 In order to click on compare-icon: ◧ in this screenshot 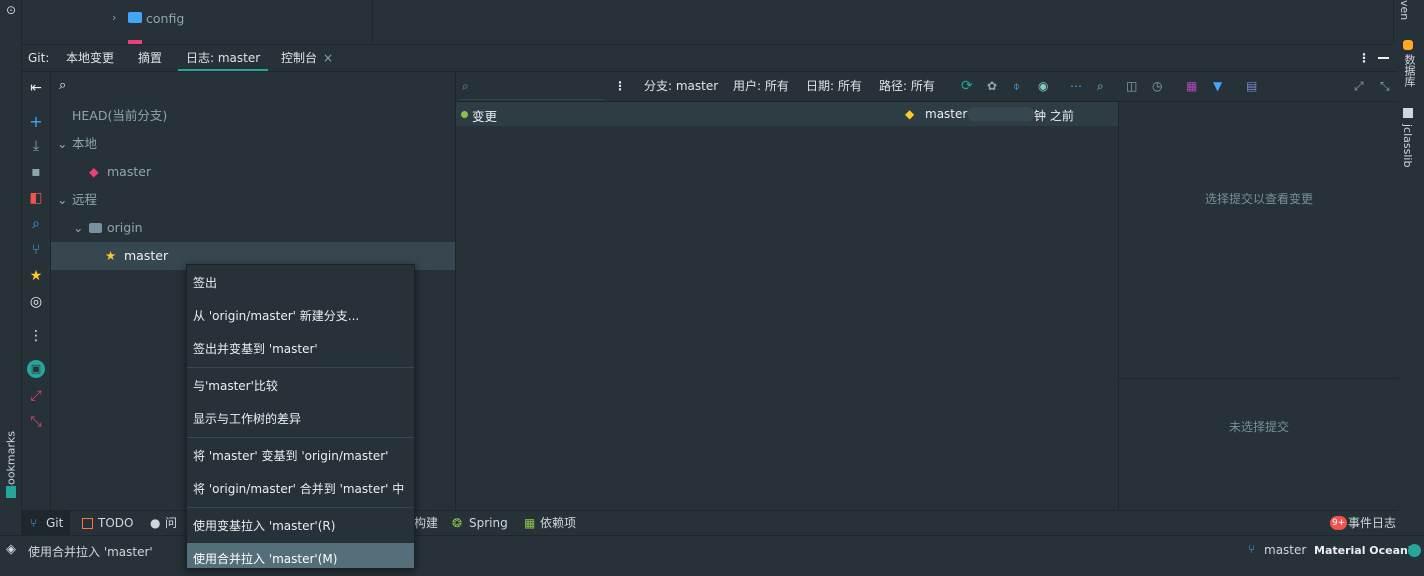, I will do `click(36, 198)`.